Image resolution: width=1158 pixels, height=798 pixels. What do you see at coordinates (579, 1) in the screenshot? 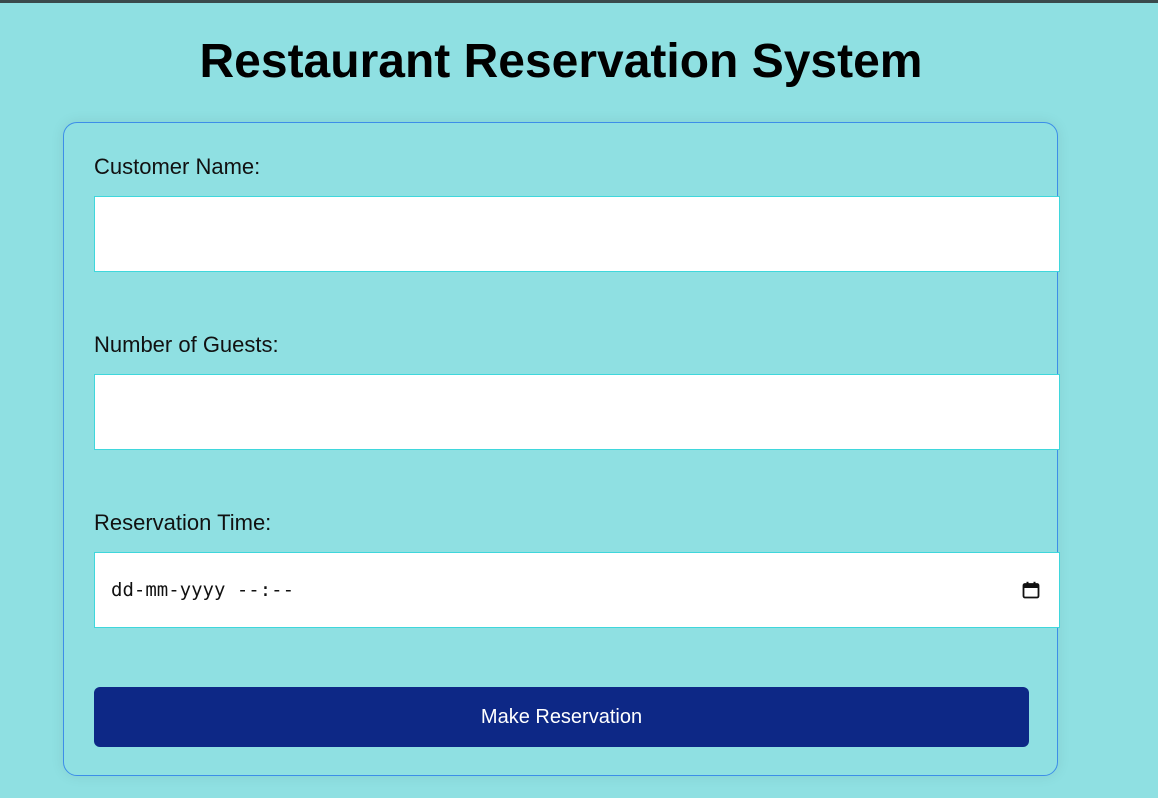
I see `window-top-edge` at bounding box center [579, 1].